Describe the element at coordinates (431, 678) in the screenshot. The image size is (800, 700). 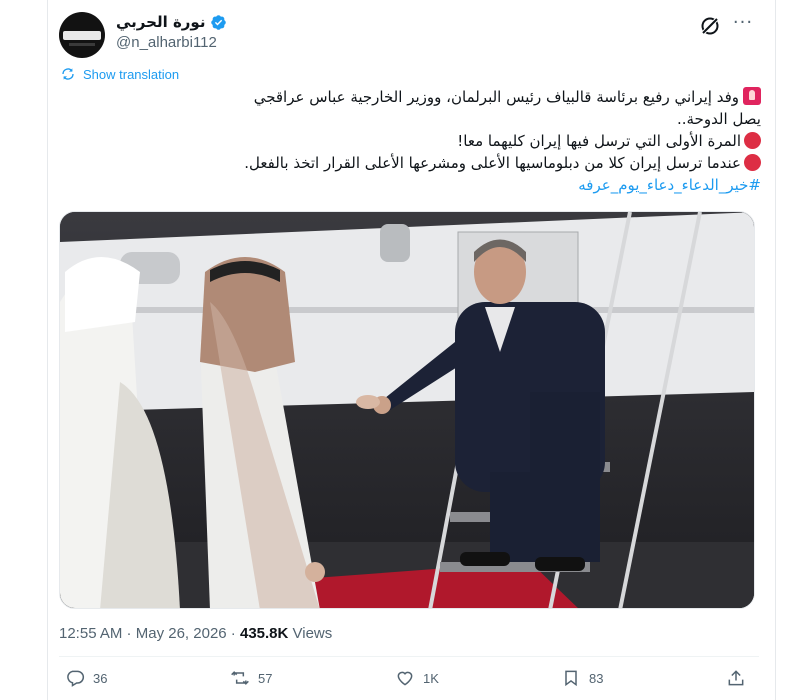
I see `like-count: 1K` at that location.